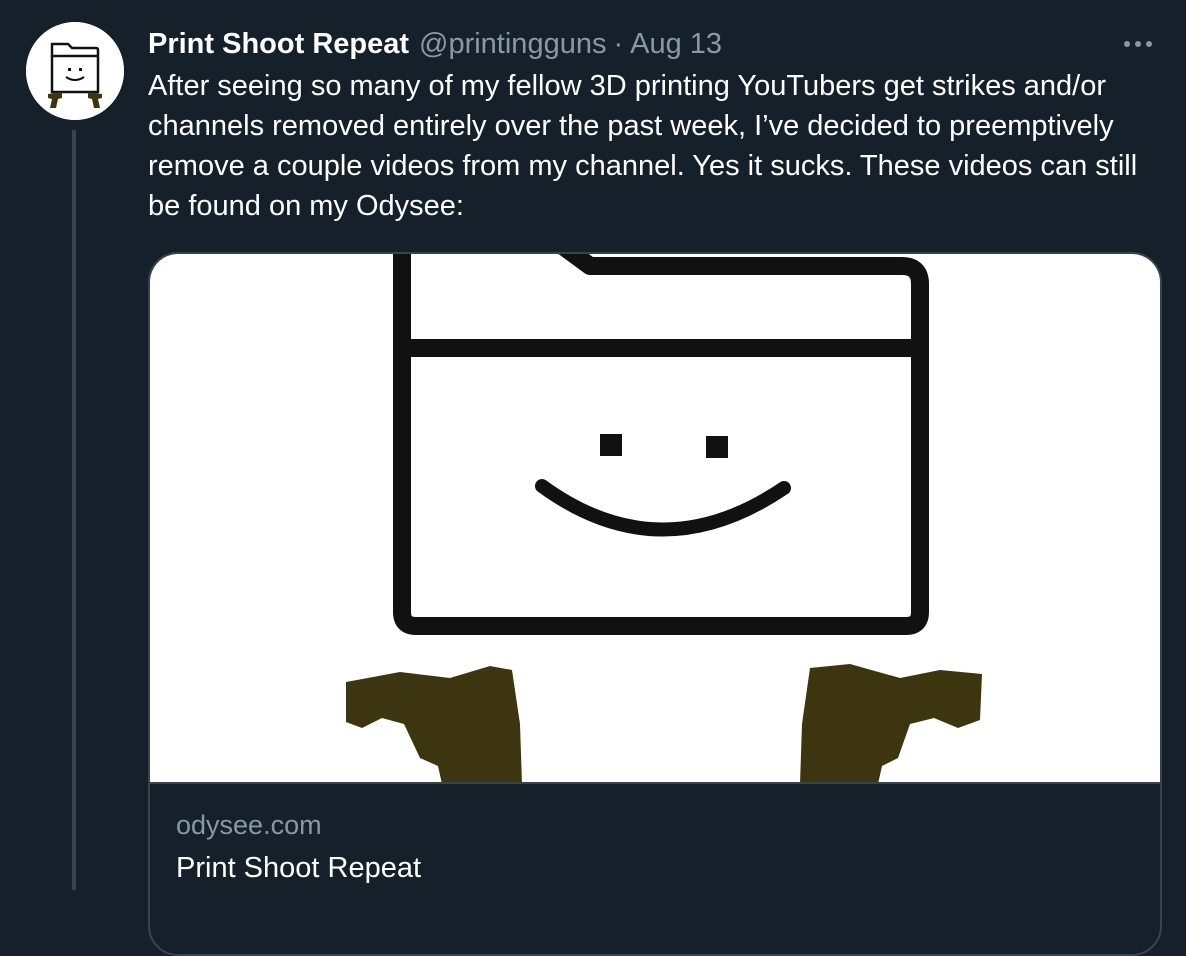 The height and width of the screenshot is (956, 1186). Describe the element at coordinates (676, 44) in the screenshot. I see `tweet-date: Aug 13` at that location.